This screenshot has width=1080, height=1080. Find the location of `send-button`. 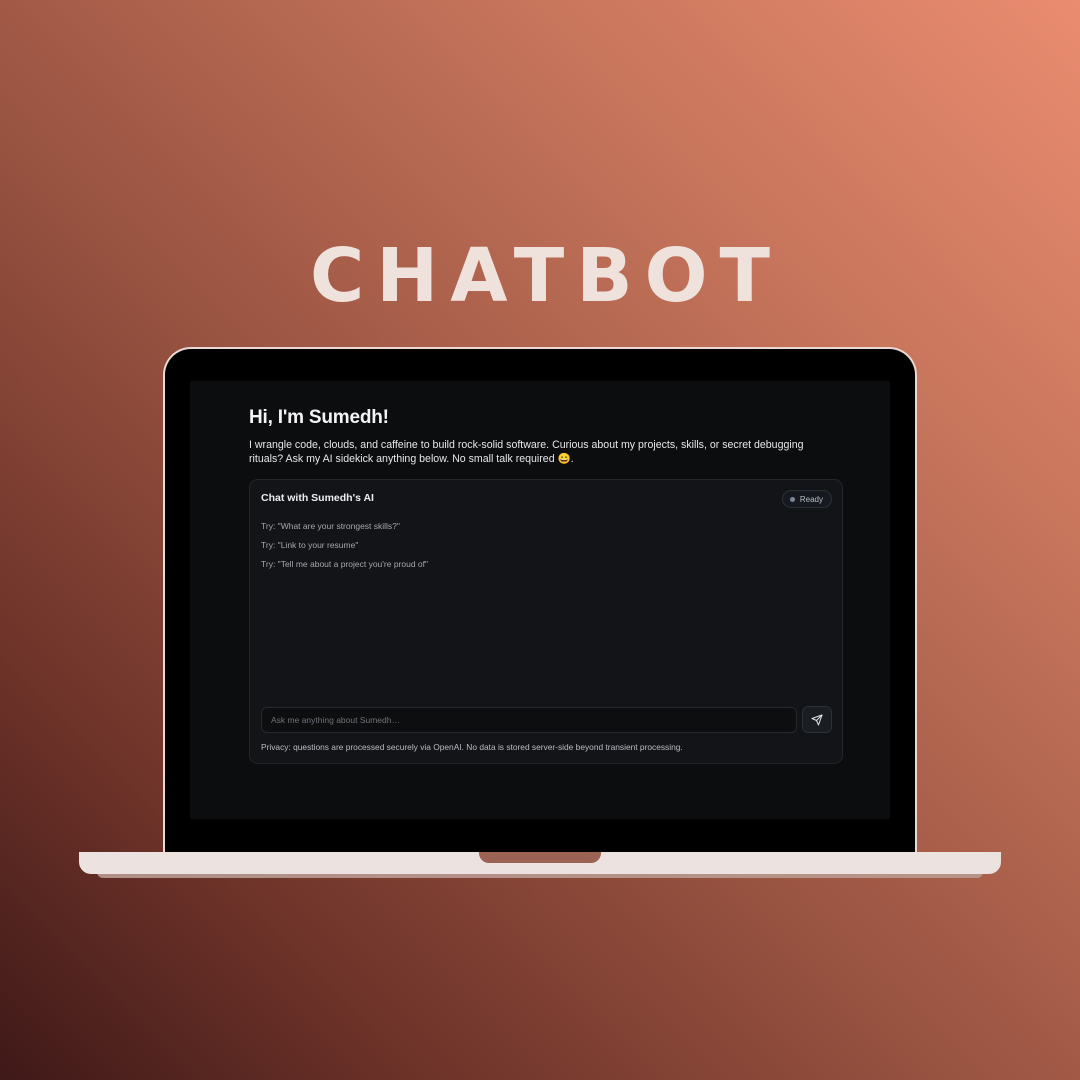

send-button is located at coordinates (817, 719).